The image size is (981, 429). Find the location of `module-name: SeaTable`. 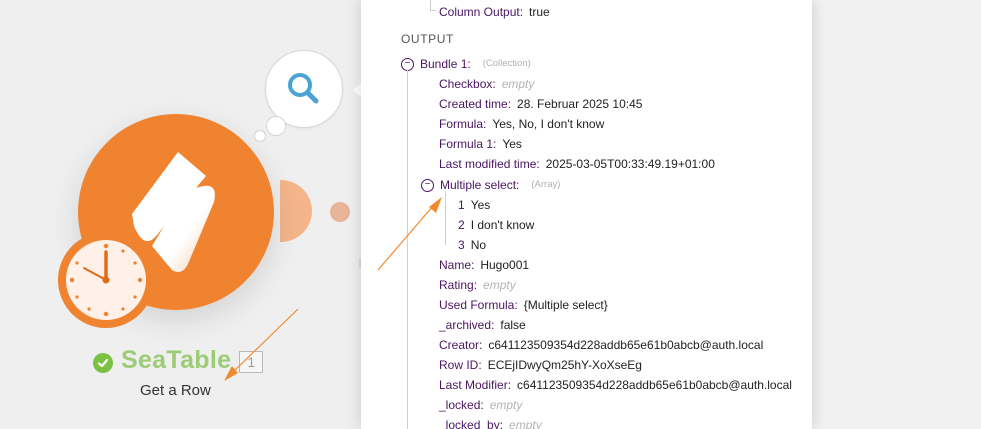

module-name: SeaTable is located at coordinates (176, 360).